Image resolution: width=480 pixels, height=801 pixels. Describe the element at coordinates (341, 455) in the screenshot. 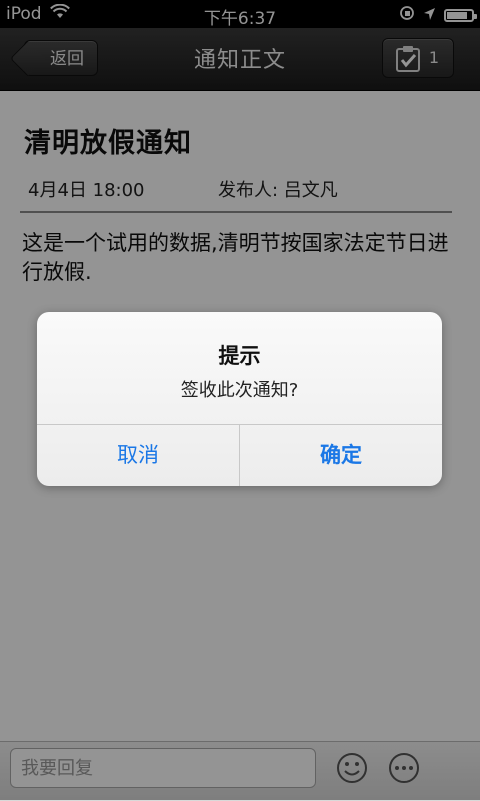

I see `confirm-button: 确定` at that location.